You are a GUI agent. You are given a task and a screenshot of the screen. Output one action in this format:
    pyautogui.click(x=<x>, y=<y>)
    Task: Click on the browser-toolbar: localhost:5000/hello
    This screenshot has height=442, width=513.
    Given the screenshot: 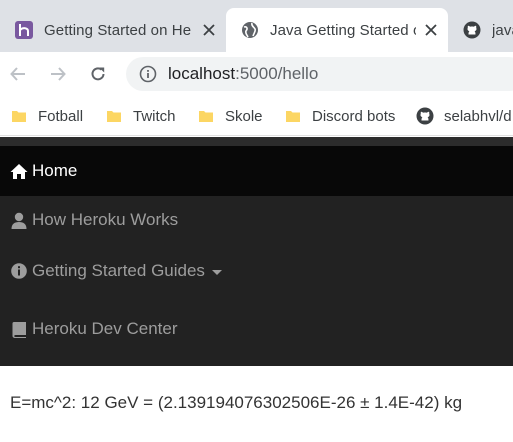 What is the action you would take?
    pyautogui.click(x=256, y=74)
    